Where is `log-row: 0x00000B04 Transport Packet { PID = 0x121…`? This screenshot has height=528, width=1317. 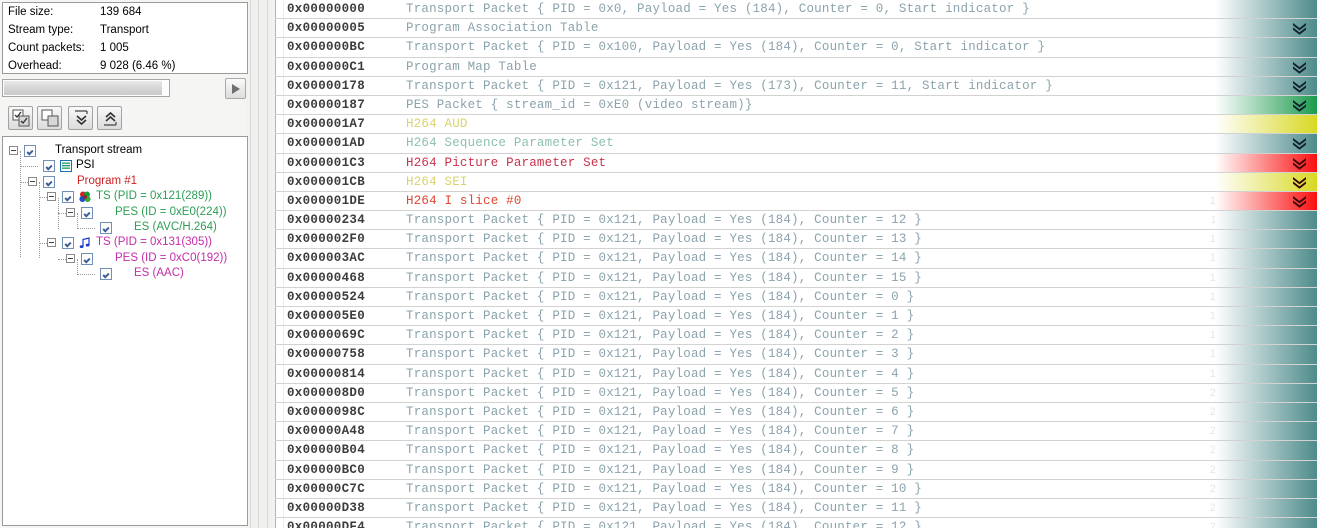
log-row: 0x00000B04 Transport Packet { PID = 0x121… is located at coordinates (796, 451).